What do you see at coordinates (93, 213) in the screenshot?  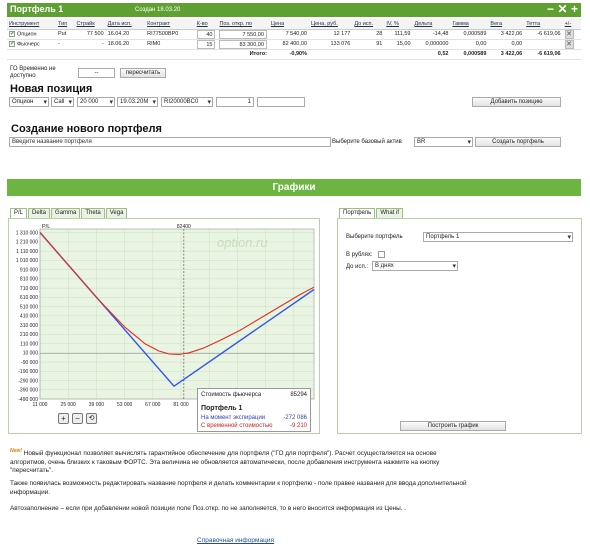 I see `tab-theta: Theta` at bounding box center [93, 213].